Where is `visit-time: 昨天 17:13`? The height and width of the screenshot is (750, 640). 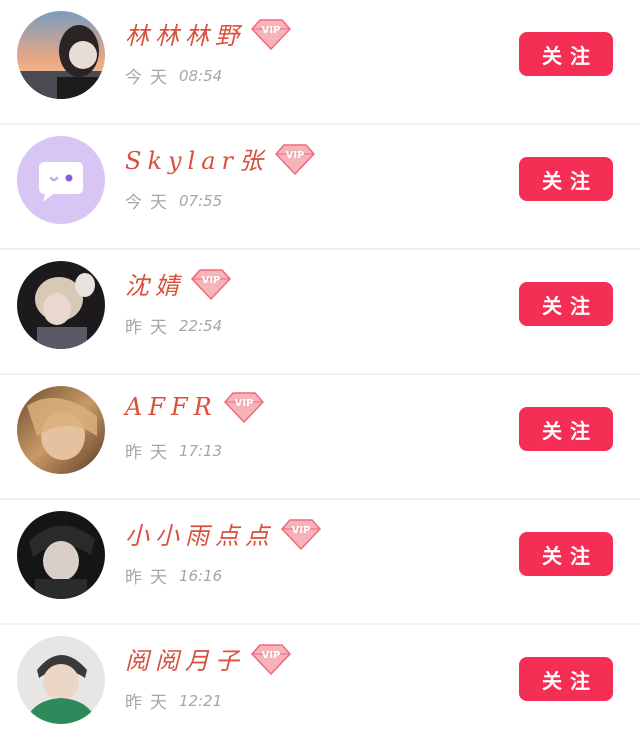
visit-time: 昨天 17:13 is located at coordinates (174, 451).